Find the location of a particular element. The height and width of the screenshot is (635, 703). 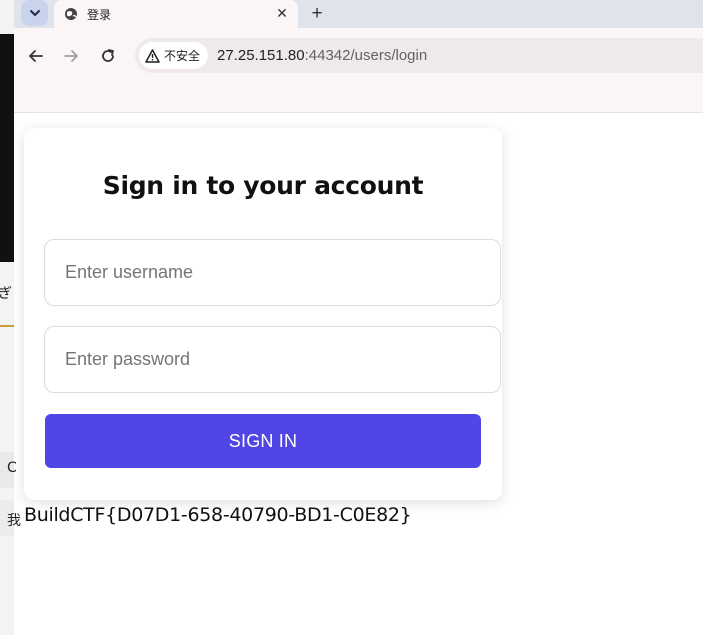

security-indicator: 不安全 is located at coordinates (174, 55).